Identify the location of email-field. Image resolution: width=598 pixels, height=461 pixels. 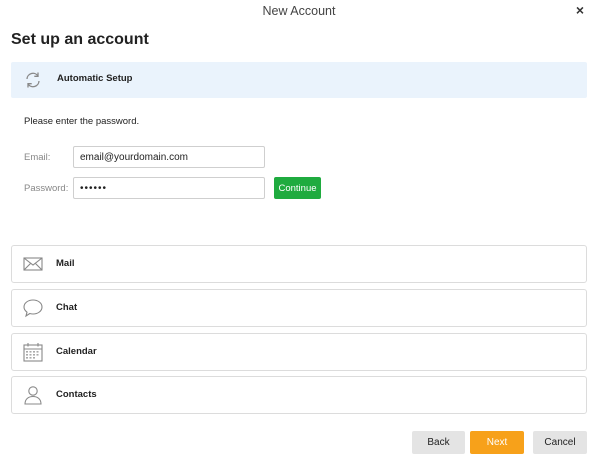
(169, 157).